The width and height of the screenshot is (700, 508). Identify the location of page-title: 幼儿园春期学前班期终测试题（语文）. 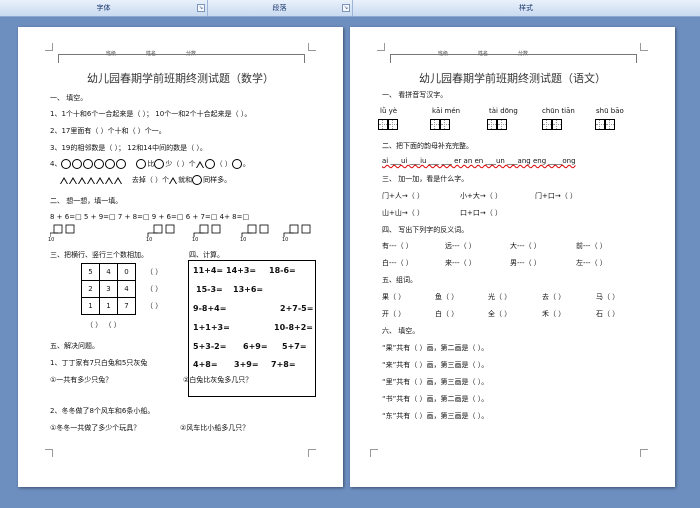
(512, 78).